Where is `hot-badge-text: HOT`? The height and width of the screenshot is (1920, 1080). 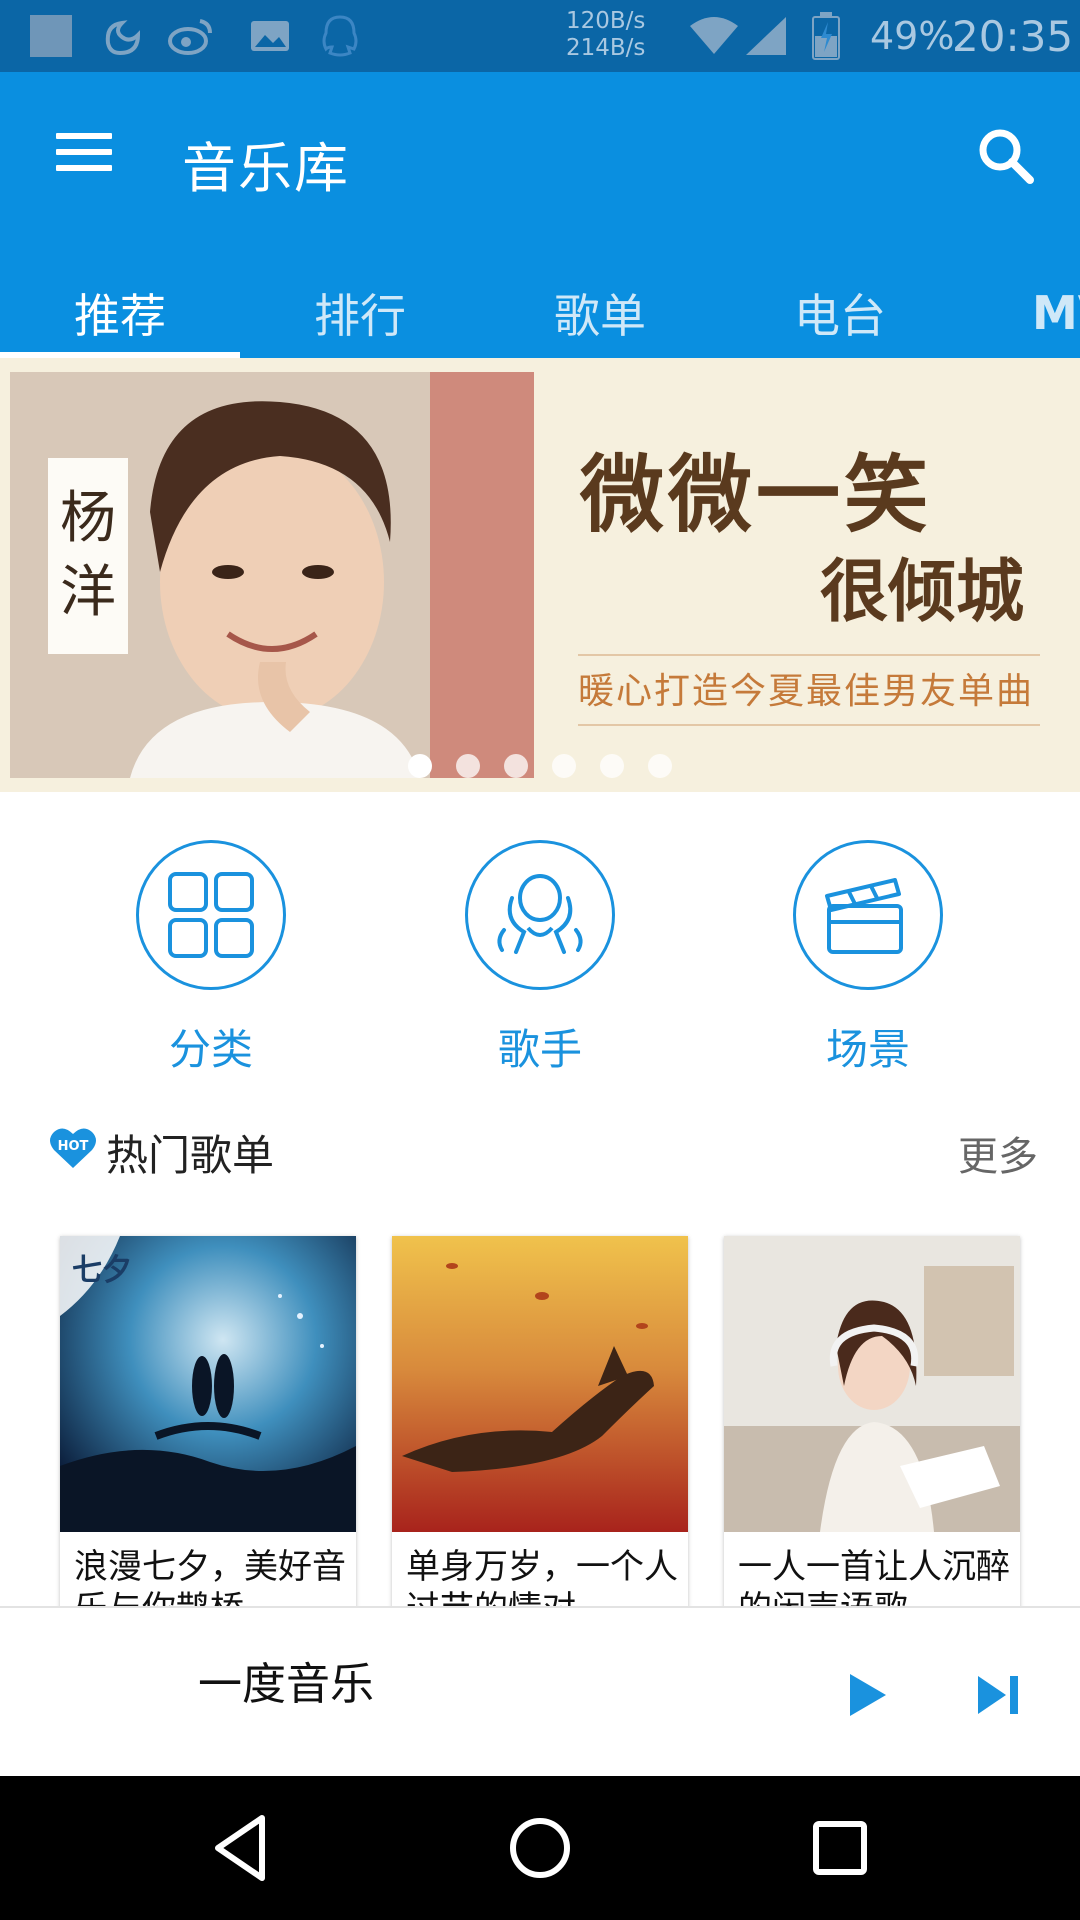
hot-badge-text: HOT is located at coordinates (73, 1146).